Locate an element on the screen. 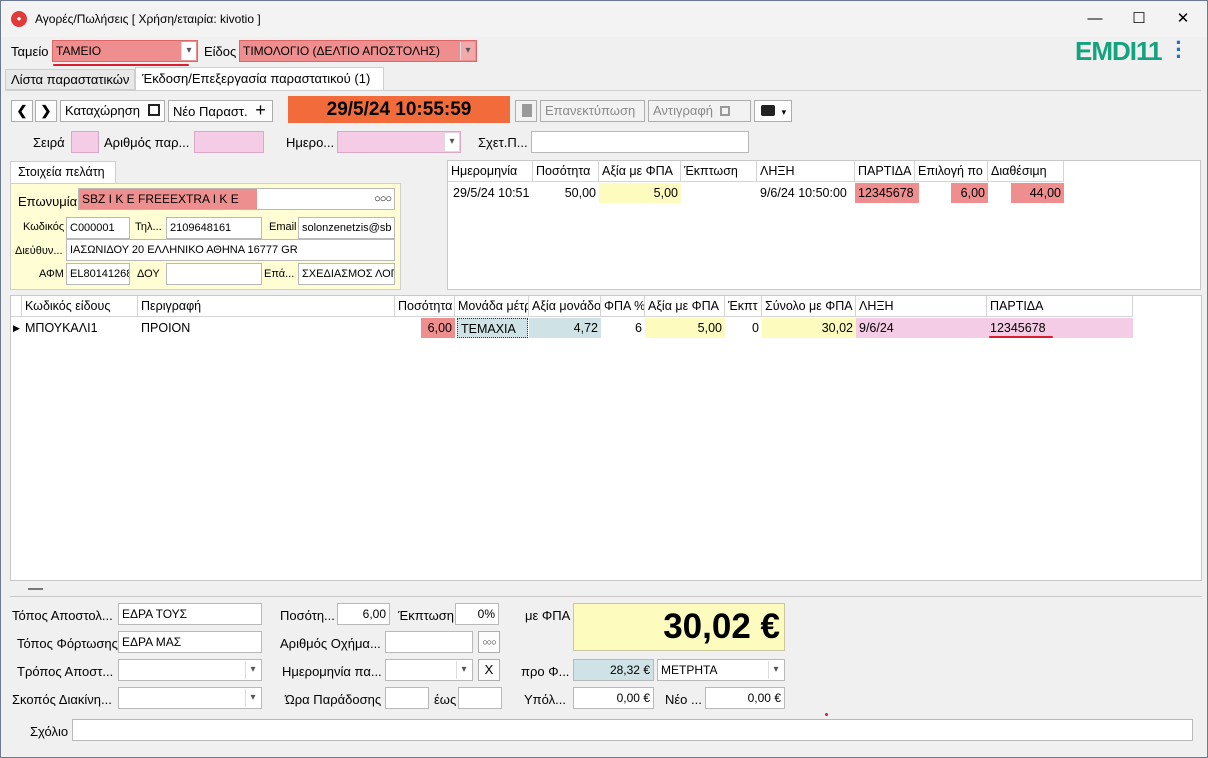  new-label: Νέο Παραστ. is located at coordinates (210, 111).